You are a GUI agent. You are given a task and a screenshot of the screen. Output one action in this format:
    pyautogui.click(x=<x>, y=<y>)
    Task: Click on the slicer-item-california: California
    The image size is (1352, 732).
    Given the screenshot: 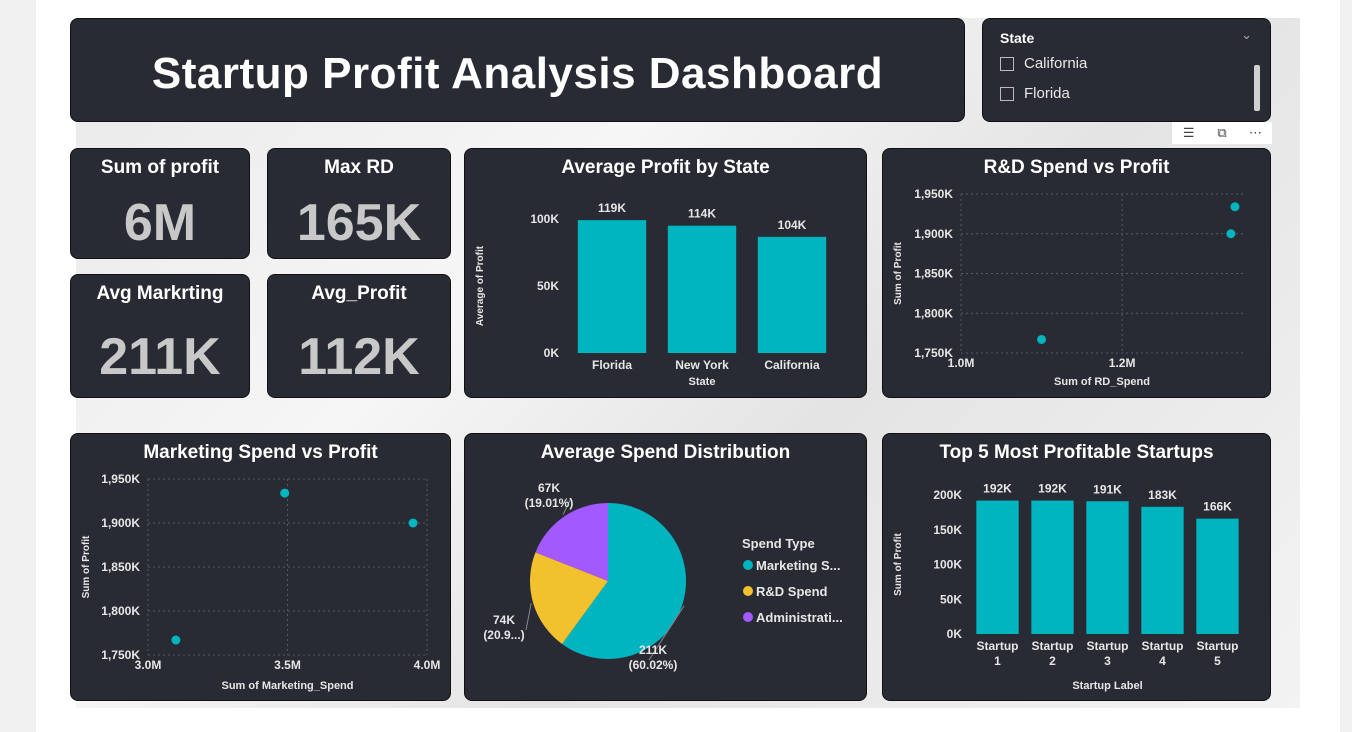 What is the action you would take?
    pyautogui.click(x=1043, y=63)
    